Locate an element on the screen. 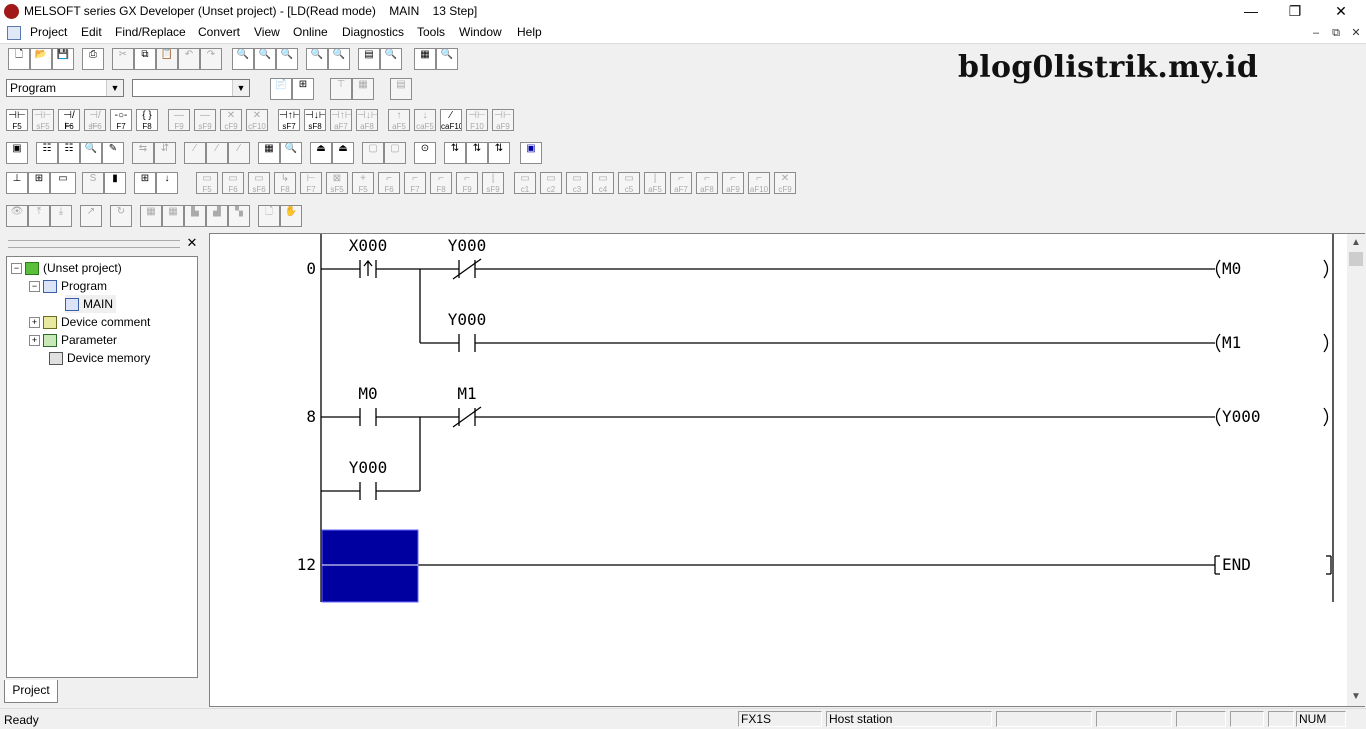  tree-item-project: − (Unset project) is located at coordinates (66, 268).